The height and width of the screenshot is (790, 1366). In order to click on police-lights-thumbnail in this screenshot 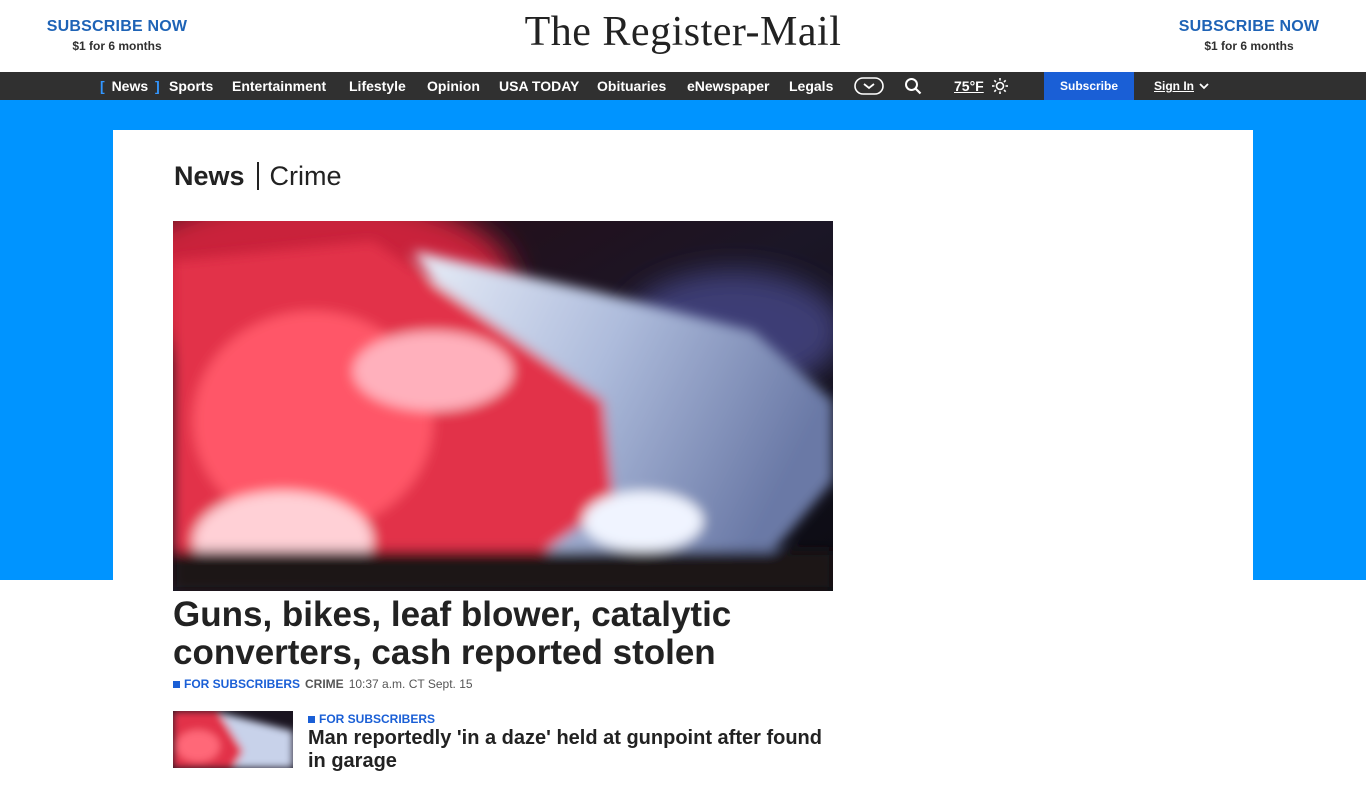, I will do `click(233, 739)`.